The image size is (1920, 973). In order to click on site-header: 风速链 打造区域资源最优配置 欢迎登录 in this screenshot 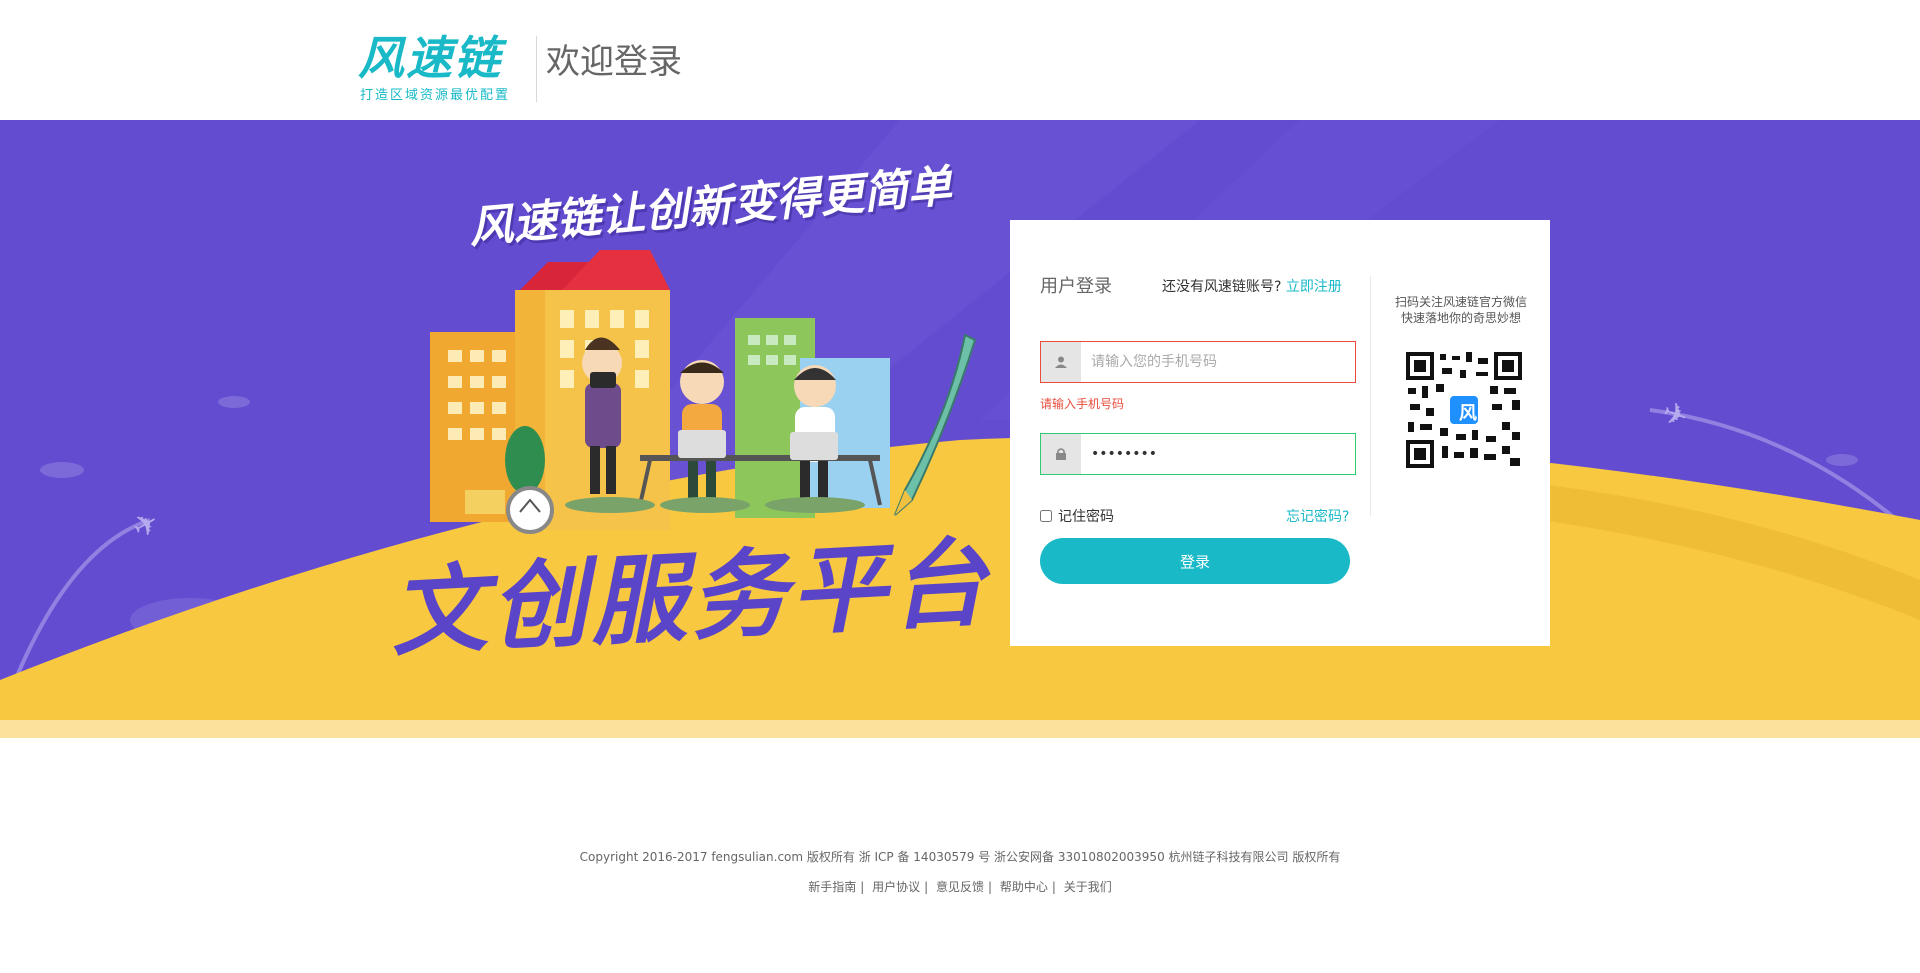, I will do `click(960, 60)`.